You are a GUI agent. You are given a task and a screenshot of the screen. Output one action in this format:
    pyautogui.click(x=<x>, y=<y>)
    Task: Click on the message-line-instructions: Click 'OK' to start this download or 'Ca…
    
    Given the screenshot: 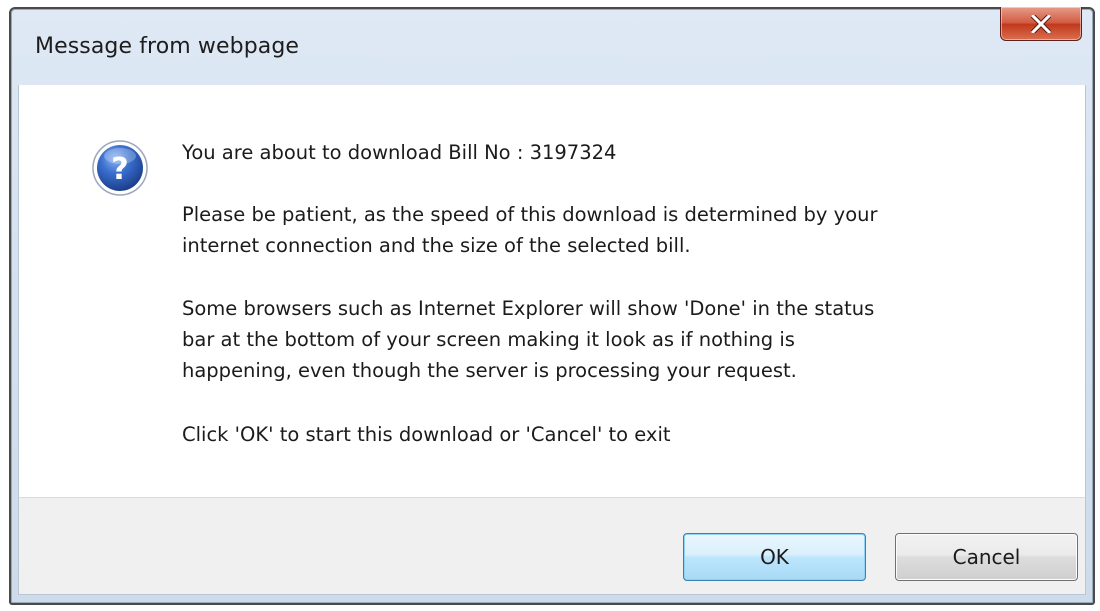 What is the action you would take?
    pyautogui.click(x=426, y=434)
    